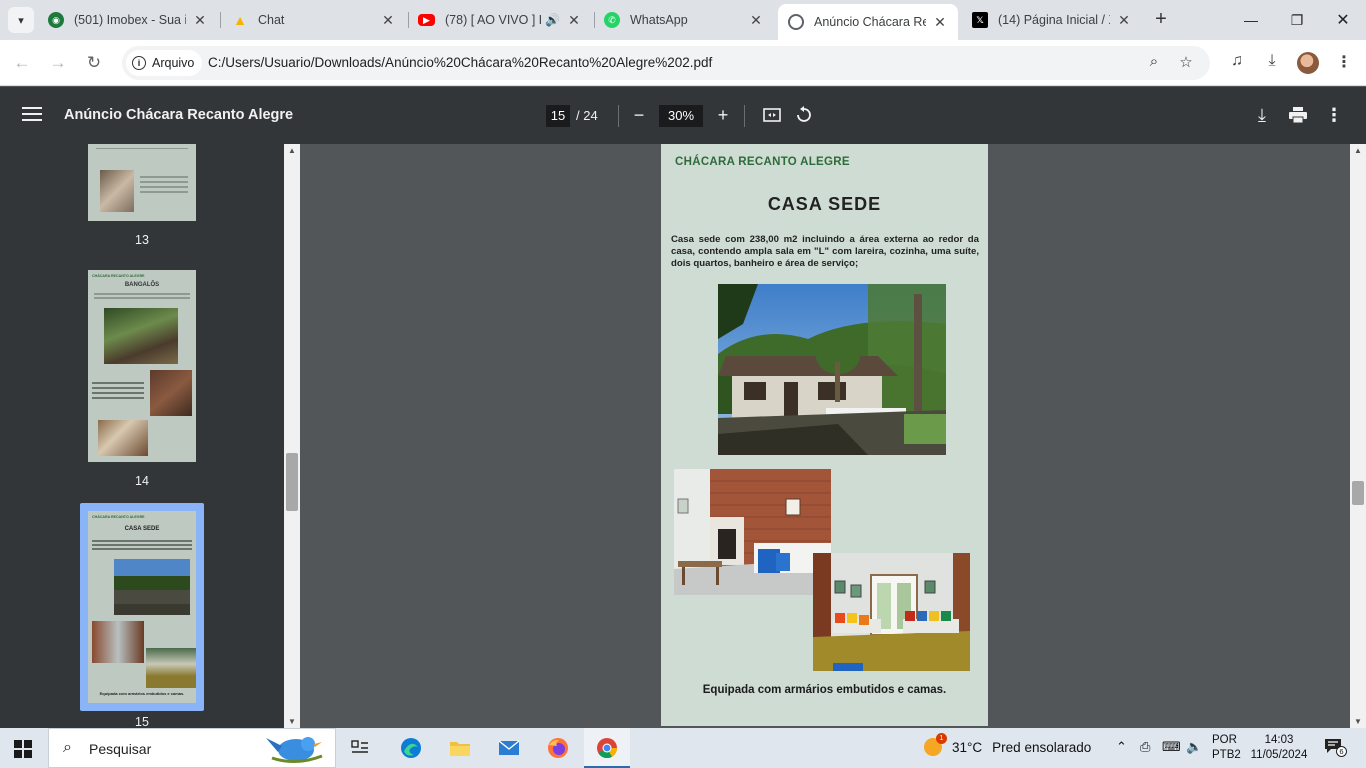  Describe the element at coordinates (240, 20) in the screenshot. I see `chat-icon: ▲` at that location.